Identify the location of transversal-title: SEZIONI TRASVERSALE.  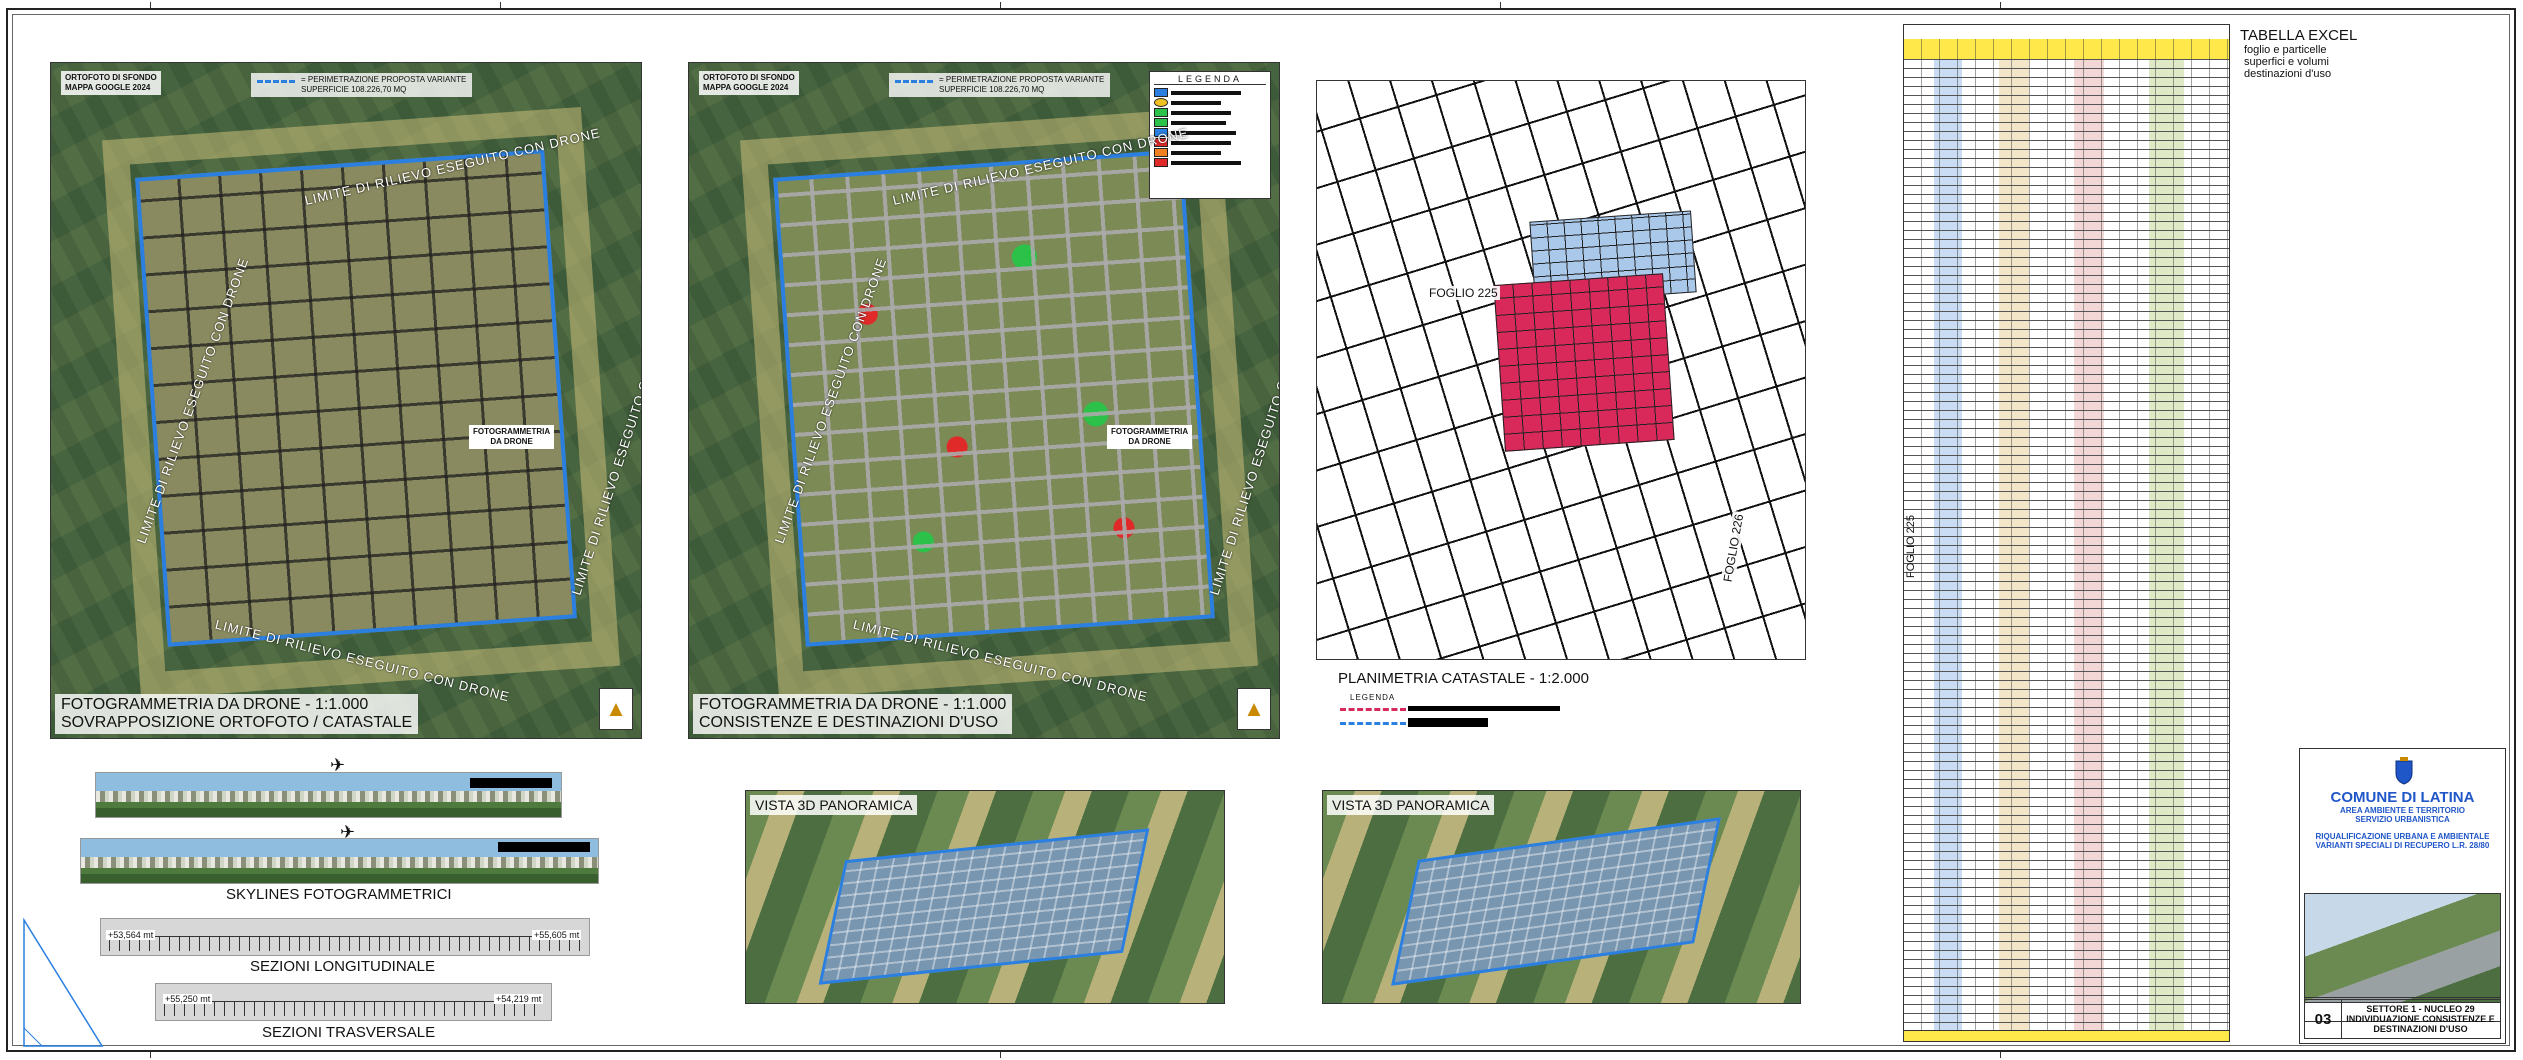
(349, 1032).